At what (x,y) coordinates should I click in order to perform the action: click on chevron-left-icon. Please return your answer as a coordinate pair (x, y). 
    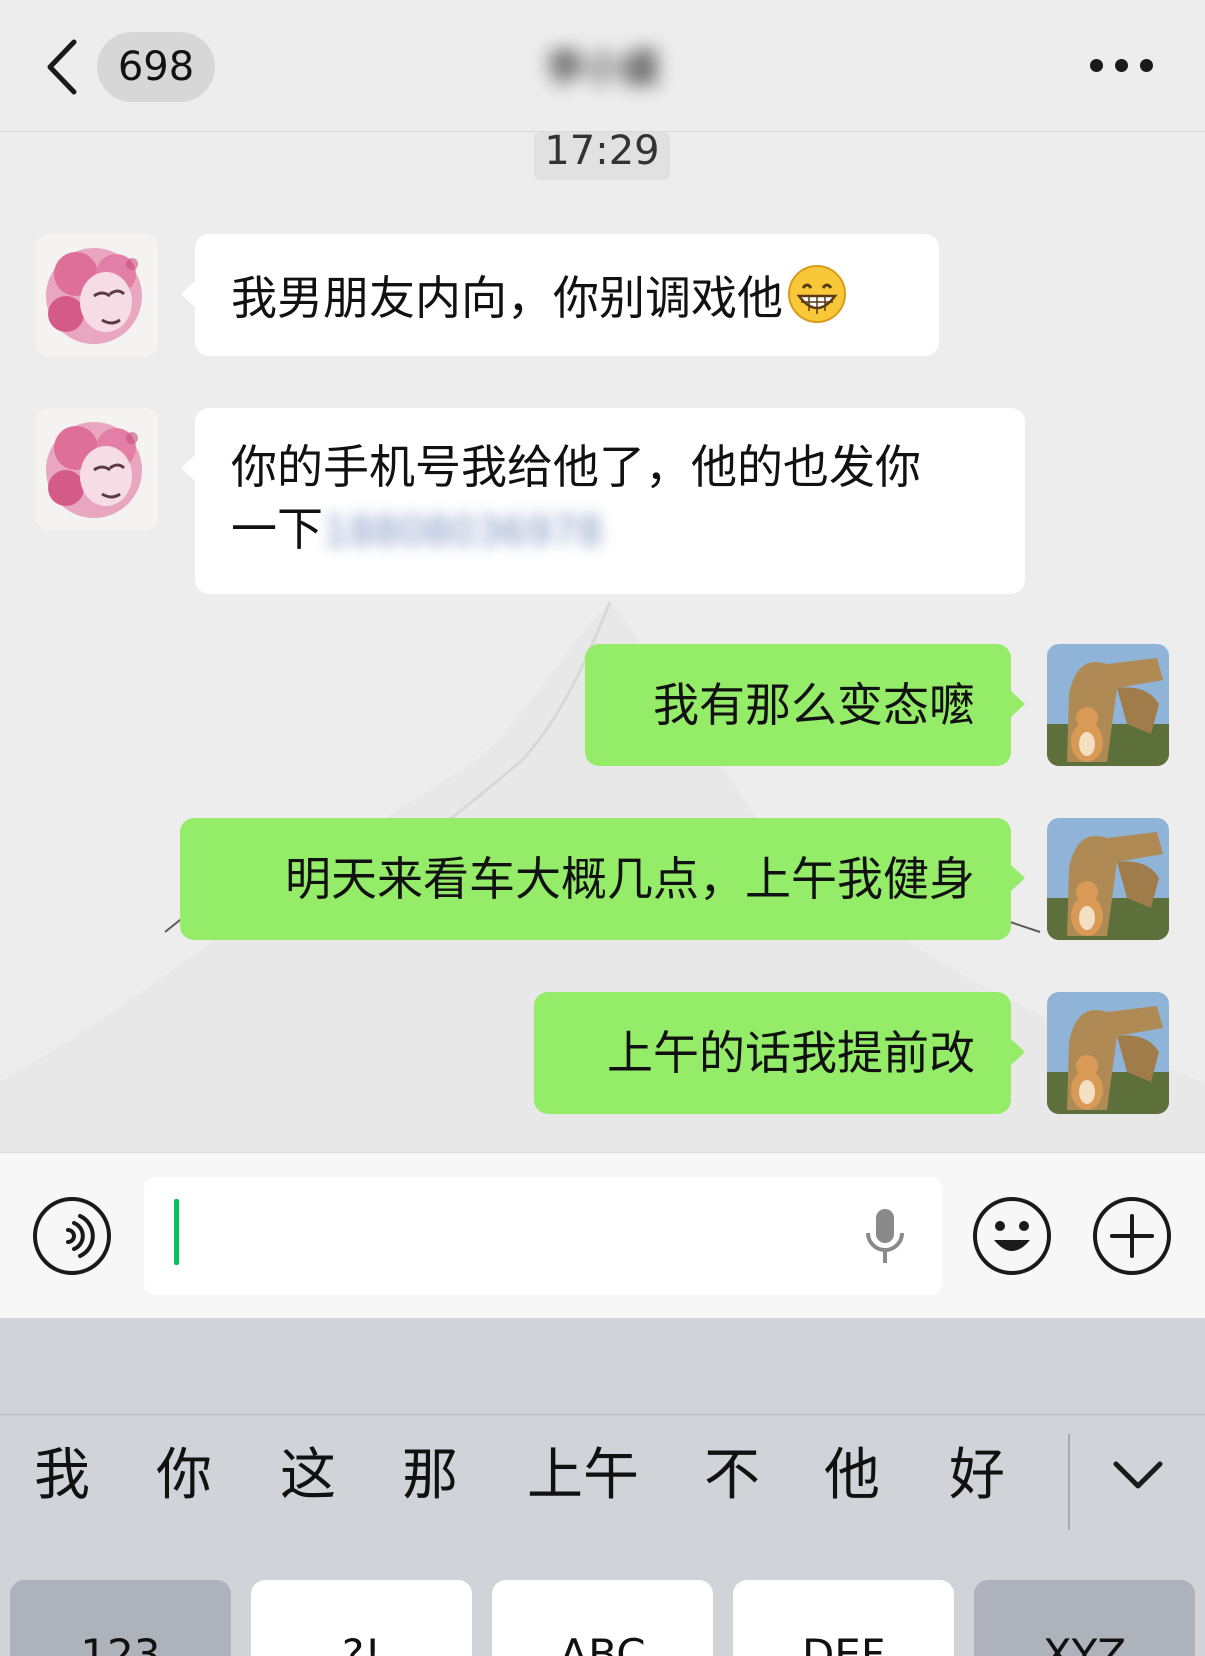
    Looking at the image, I should click on (62, 67).